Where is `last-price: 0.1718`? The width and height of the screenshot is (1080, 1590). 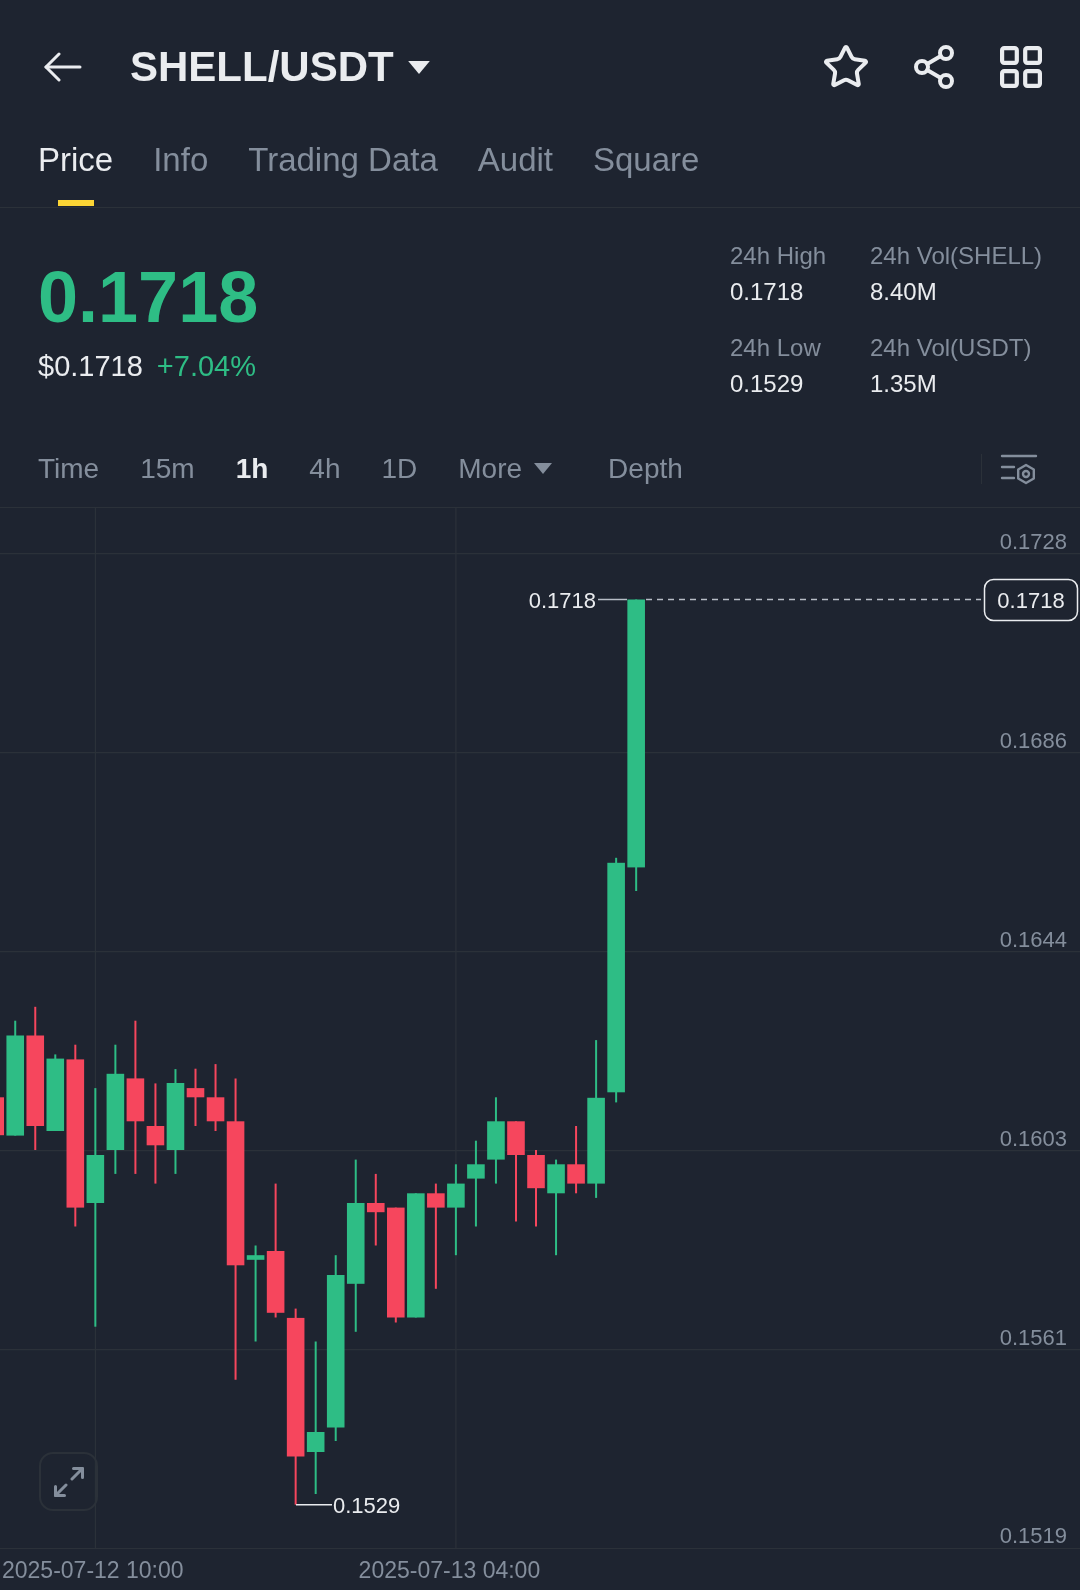
last-price: 0.1718 is located at coordinates (148, 297).